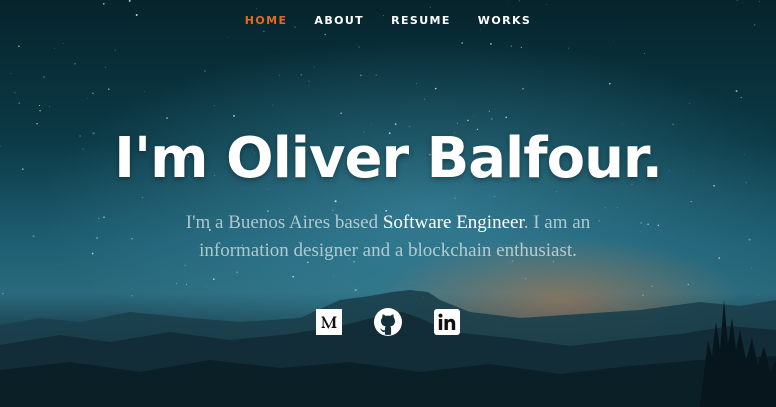 The image size is (776, 407). What do you see at coordinates (284, 222) in the screenshot?
I see `intro-prefix: I'm a Buenos Aires based` at bounding box center [284, 222].